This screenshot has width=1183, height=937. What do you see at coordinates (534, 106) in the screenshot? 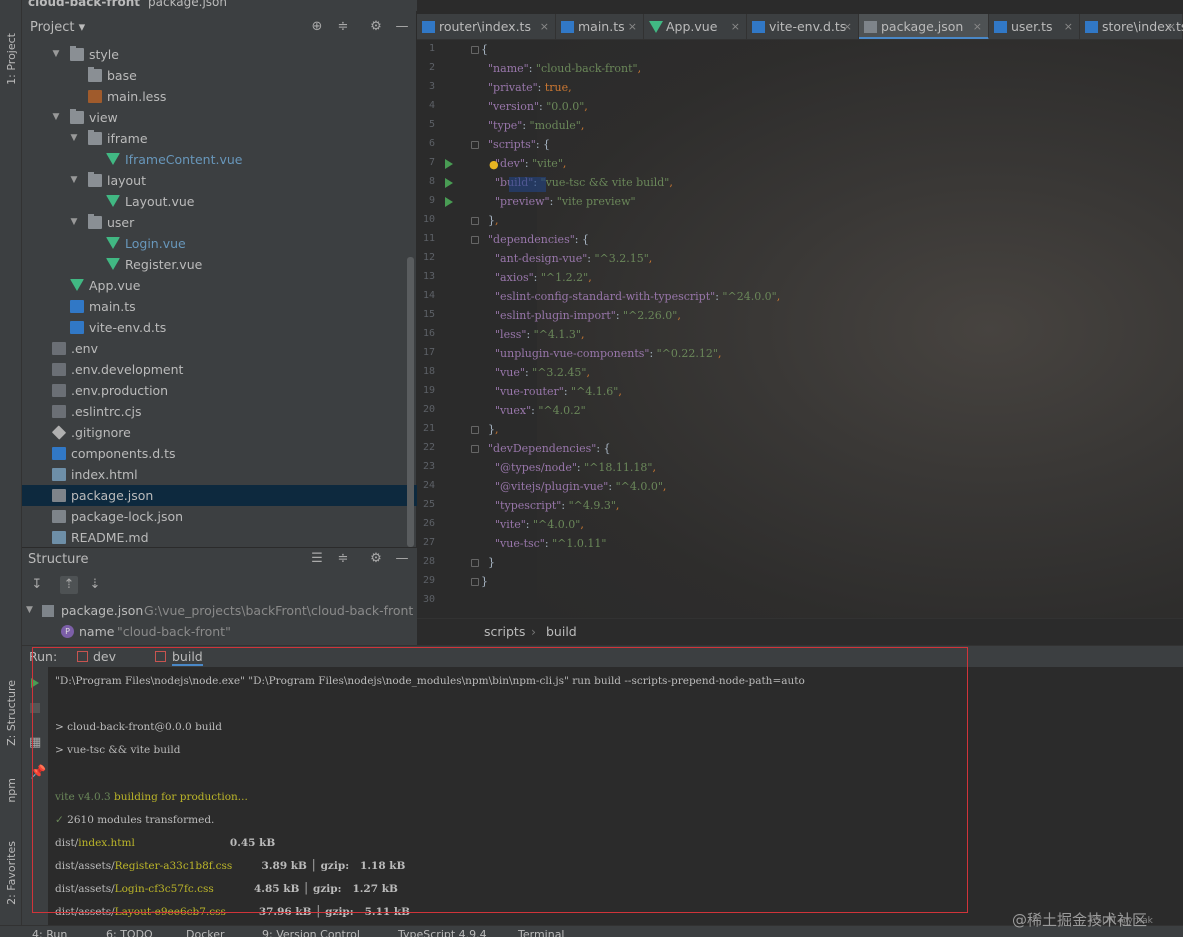
I see `code-line: "version": "0.0.0",` at bounding box center [534, 106].